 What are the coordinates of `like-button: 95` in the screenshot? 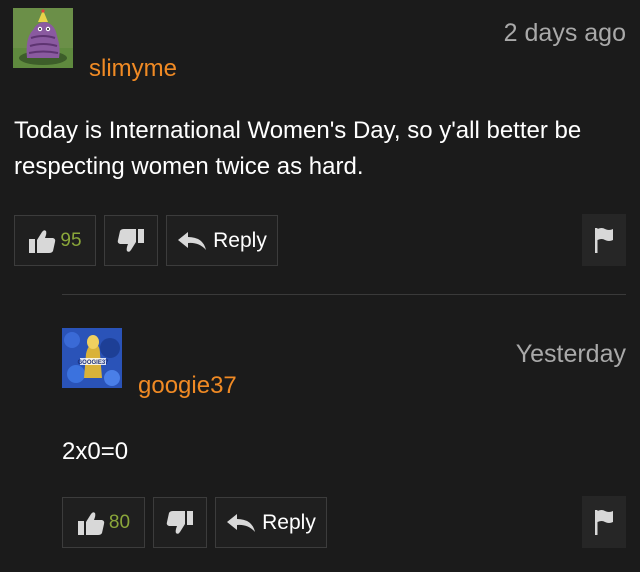 It's located at (55, 240).